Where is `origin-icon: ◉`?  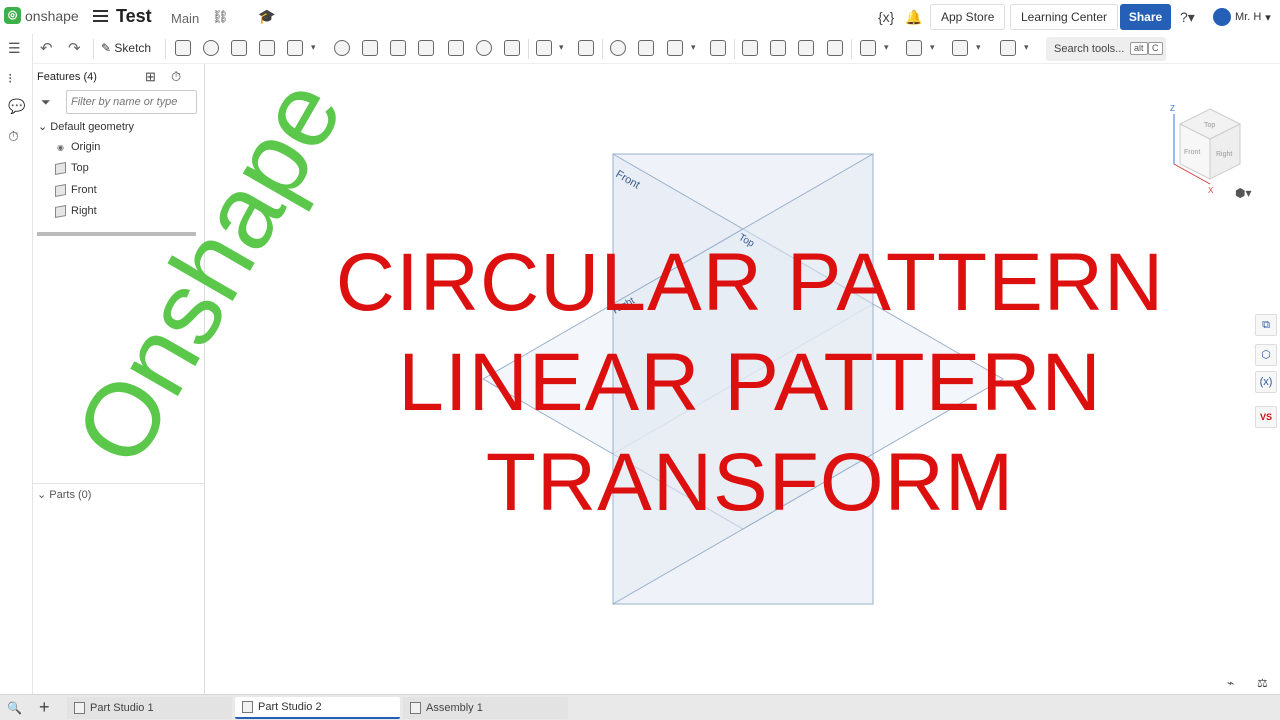 origin-icon: ◉ is located at coordinates (60, 147).